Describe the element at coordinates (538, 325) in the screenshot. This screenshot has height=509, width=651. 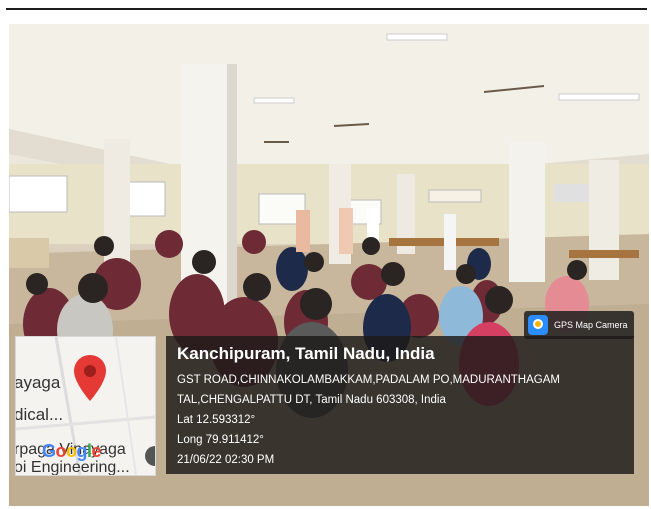
I see `gps-camera-icon` at that location.